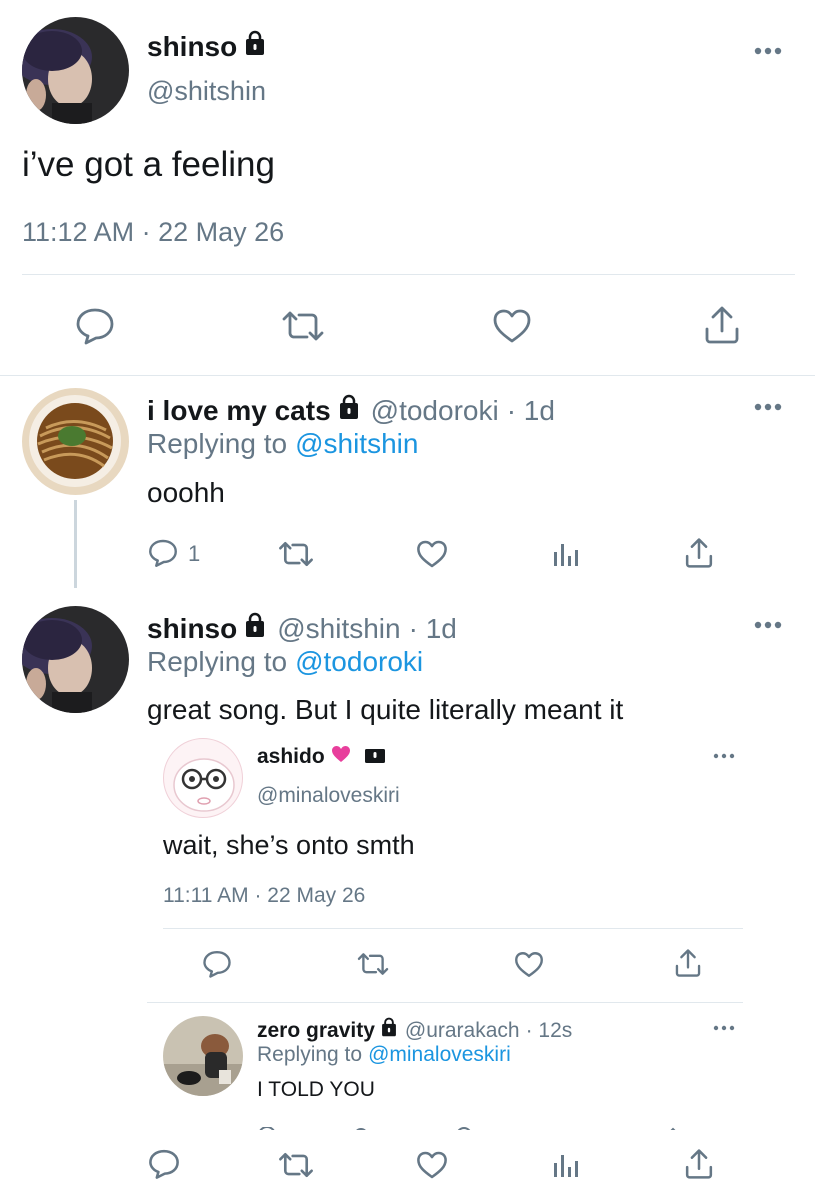 The height and width of the screenshot is (1200, 815). What do you see at coordinates (439, 1055) in the screenshot?
I see `nested-reply-replying-to: @minaloveskiri` at bounding box center [439, 1055].